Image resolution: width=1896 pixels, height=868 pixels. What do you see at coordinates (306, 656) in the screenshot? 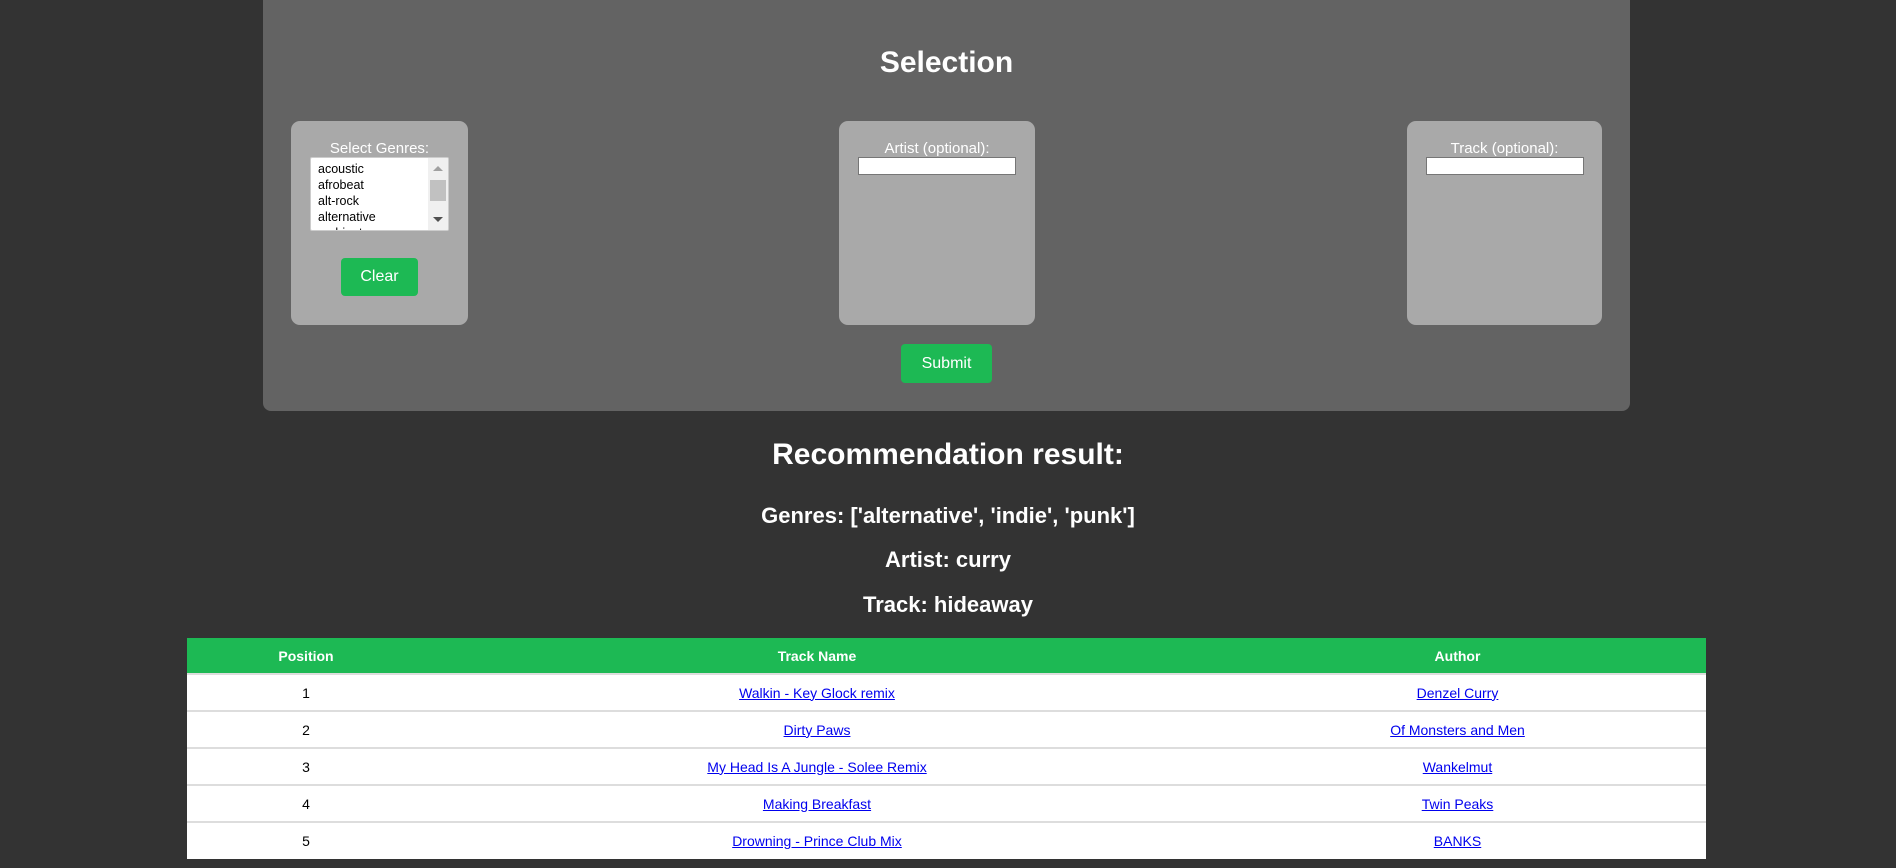
I see `header-position: Position` at bounding box center [306, 656].